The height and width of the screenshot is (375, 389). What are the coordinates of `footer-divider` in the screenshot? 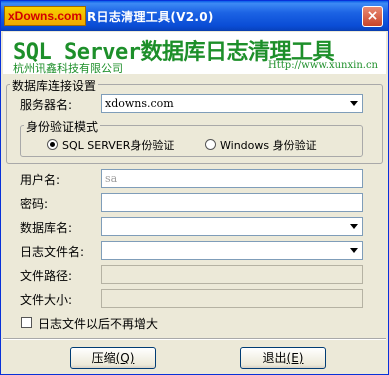 It's located at (194, 339).